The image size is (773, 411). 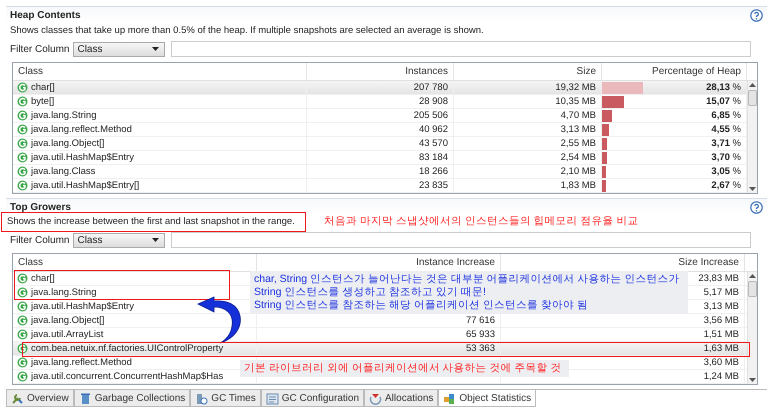 I want to click on table-row: java.lang.Class 18 266 2,10 MB 3,05 %, so click(x=380, y=172).